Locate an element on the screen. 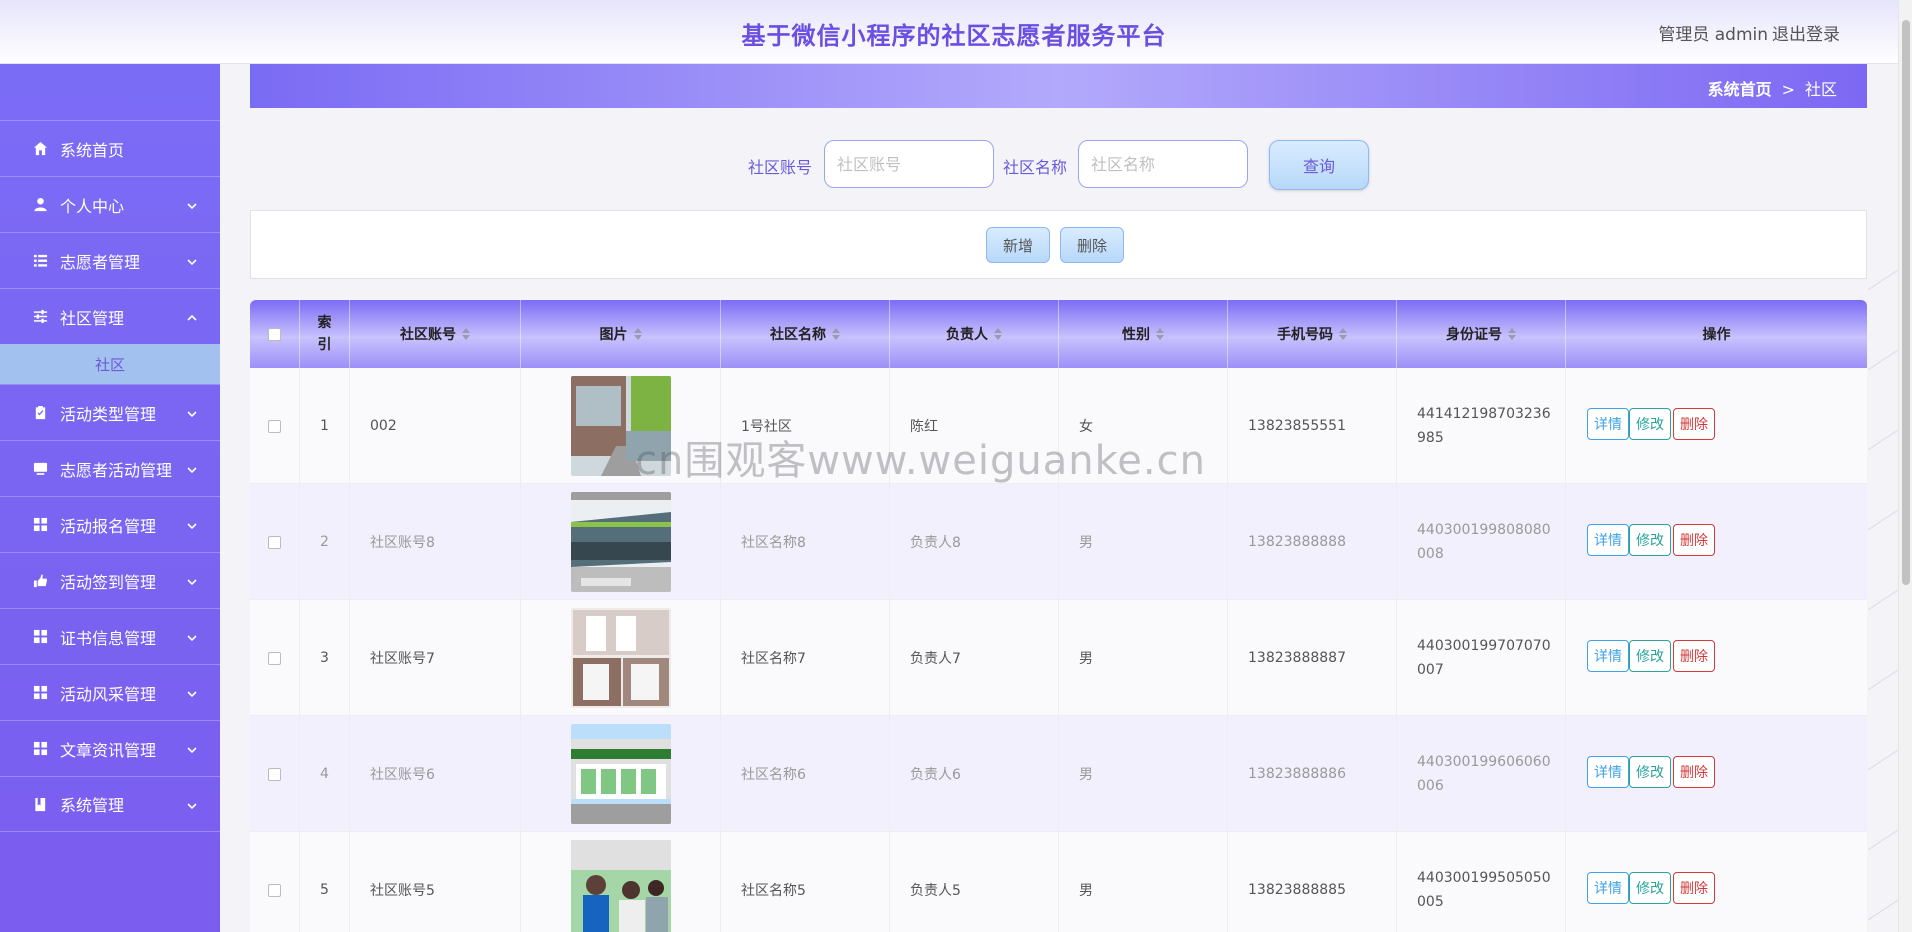 The image size is (1912, 932). sidebar-item: 活动类型管理 is located at coordinates (110, 412).